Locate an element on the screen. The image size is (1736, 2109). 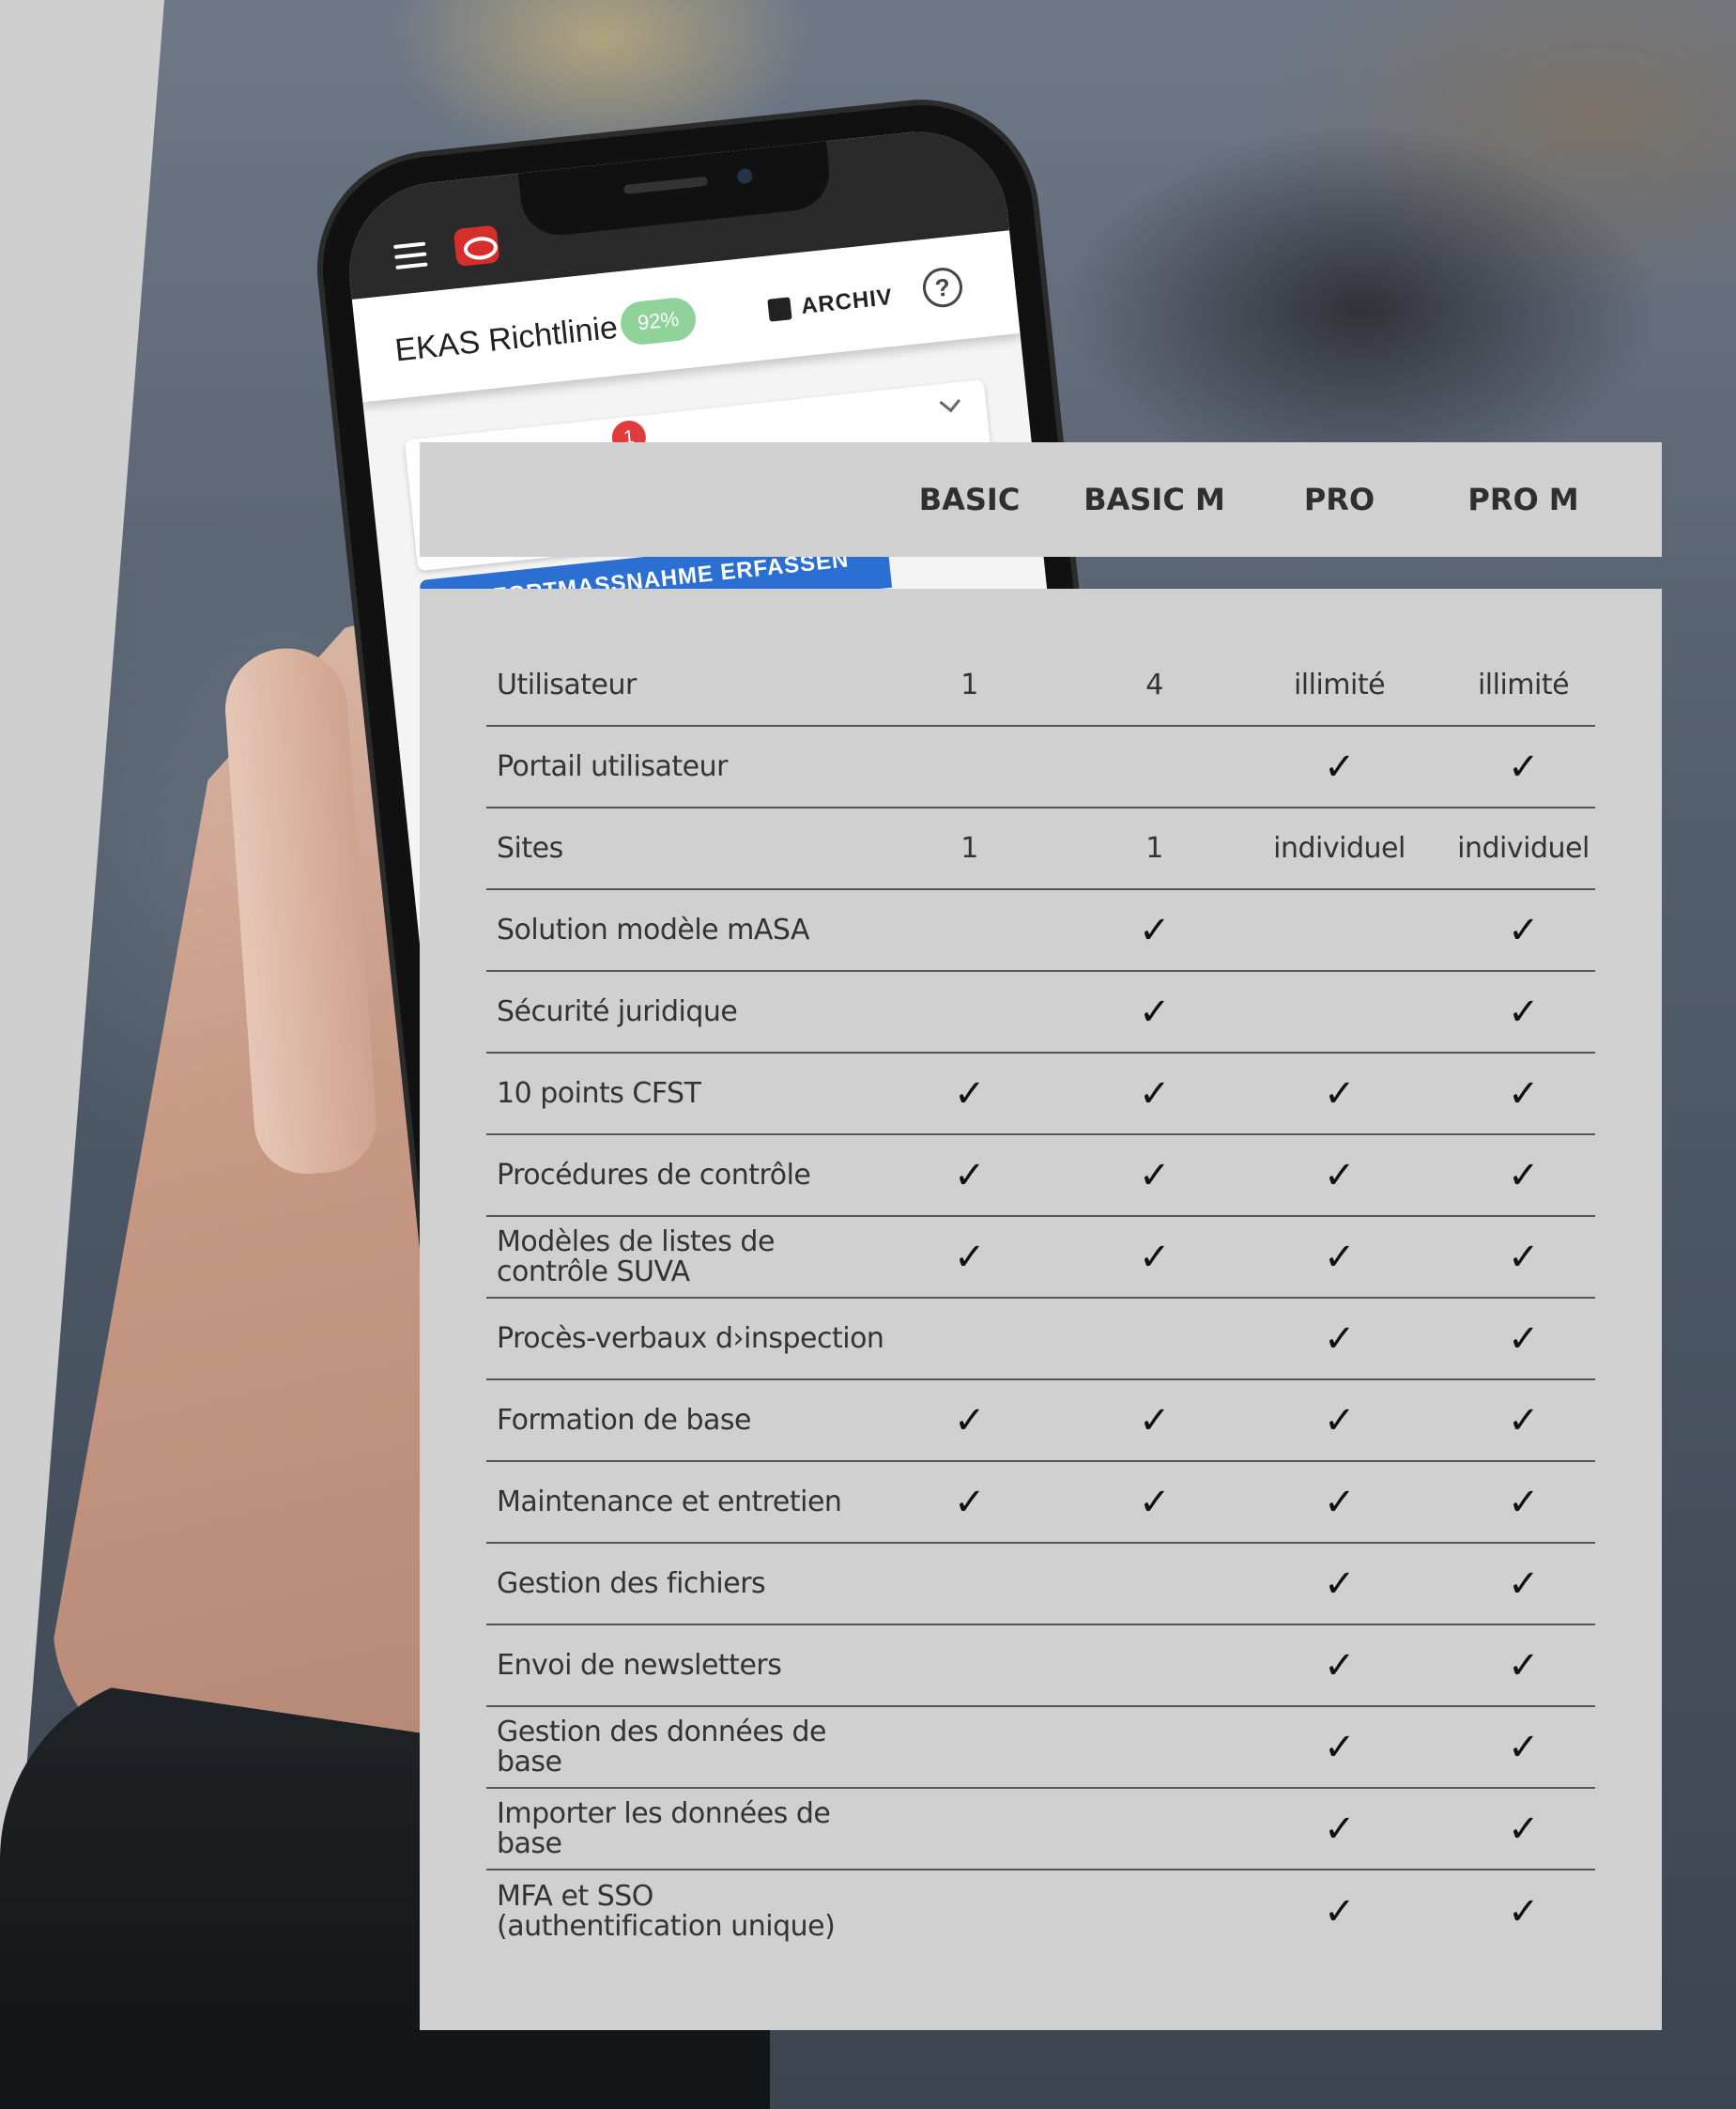
feature-label: Maintenance et entretien is located at coordinates (669, 1501).